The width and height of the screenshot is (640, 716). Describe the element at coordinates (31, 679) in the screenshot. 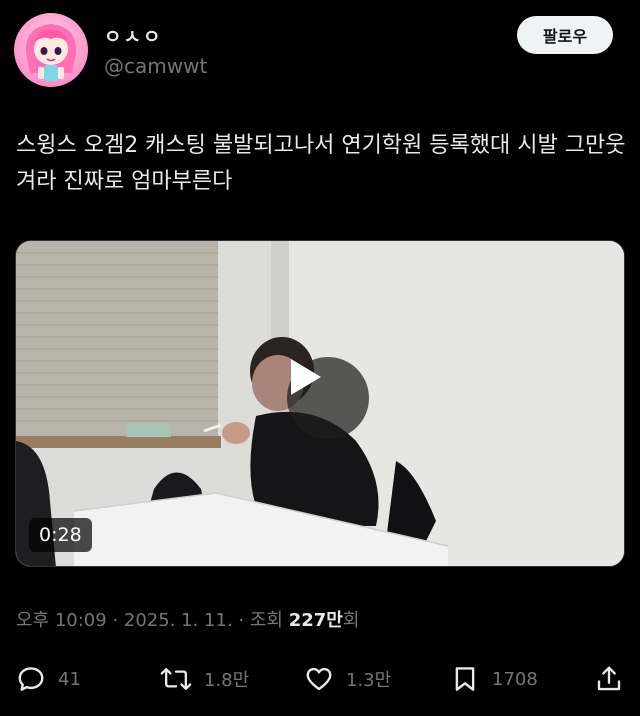

I see `reply-icon` at that location.